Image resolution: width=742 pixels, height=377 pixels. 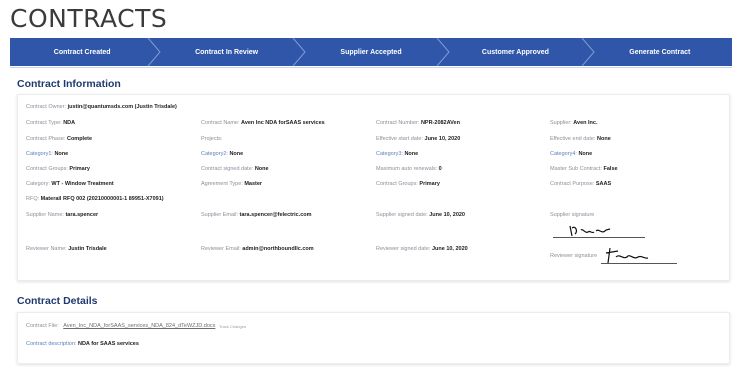 I want to click on supplier-field: Supplier: Aven Inc., so click(x=574, y=123).